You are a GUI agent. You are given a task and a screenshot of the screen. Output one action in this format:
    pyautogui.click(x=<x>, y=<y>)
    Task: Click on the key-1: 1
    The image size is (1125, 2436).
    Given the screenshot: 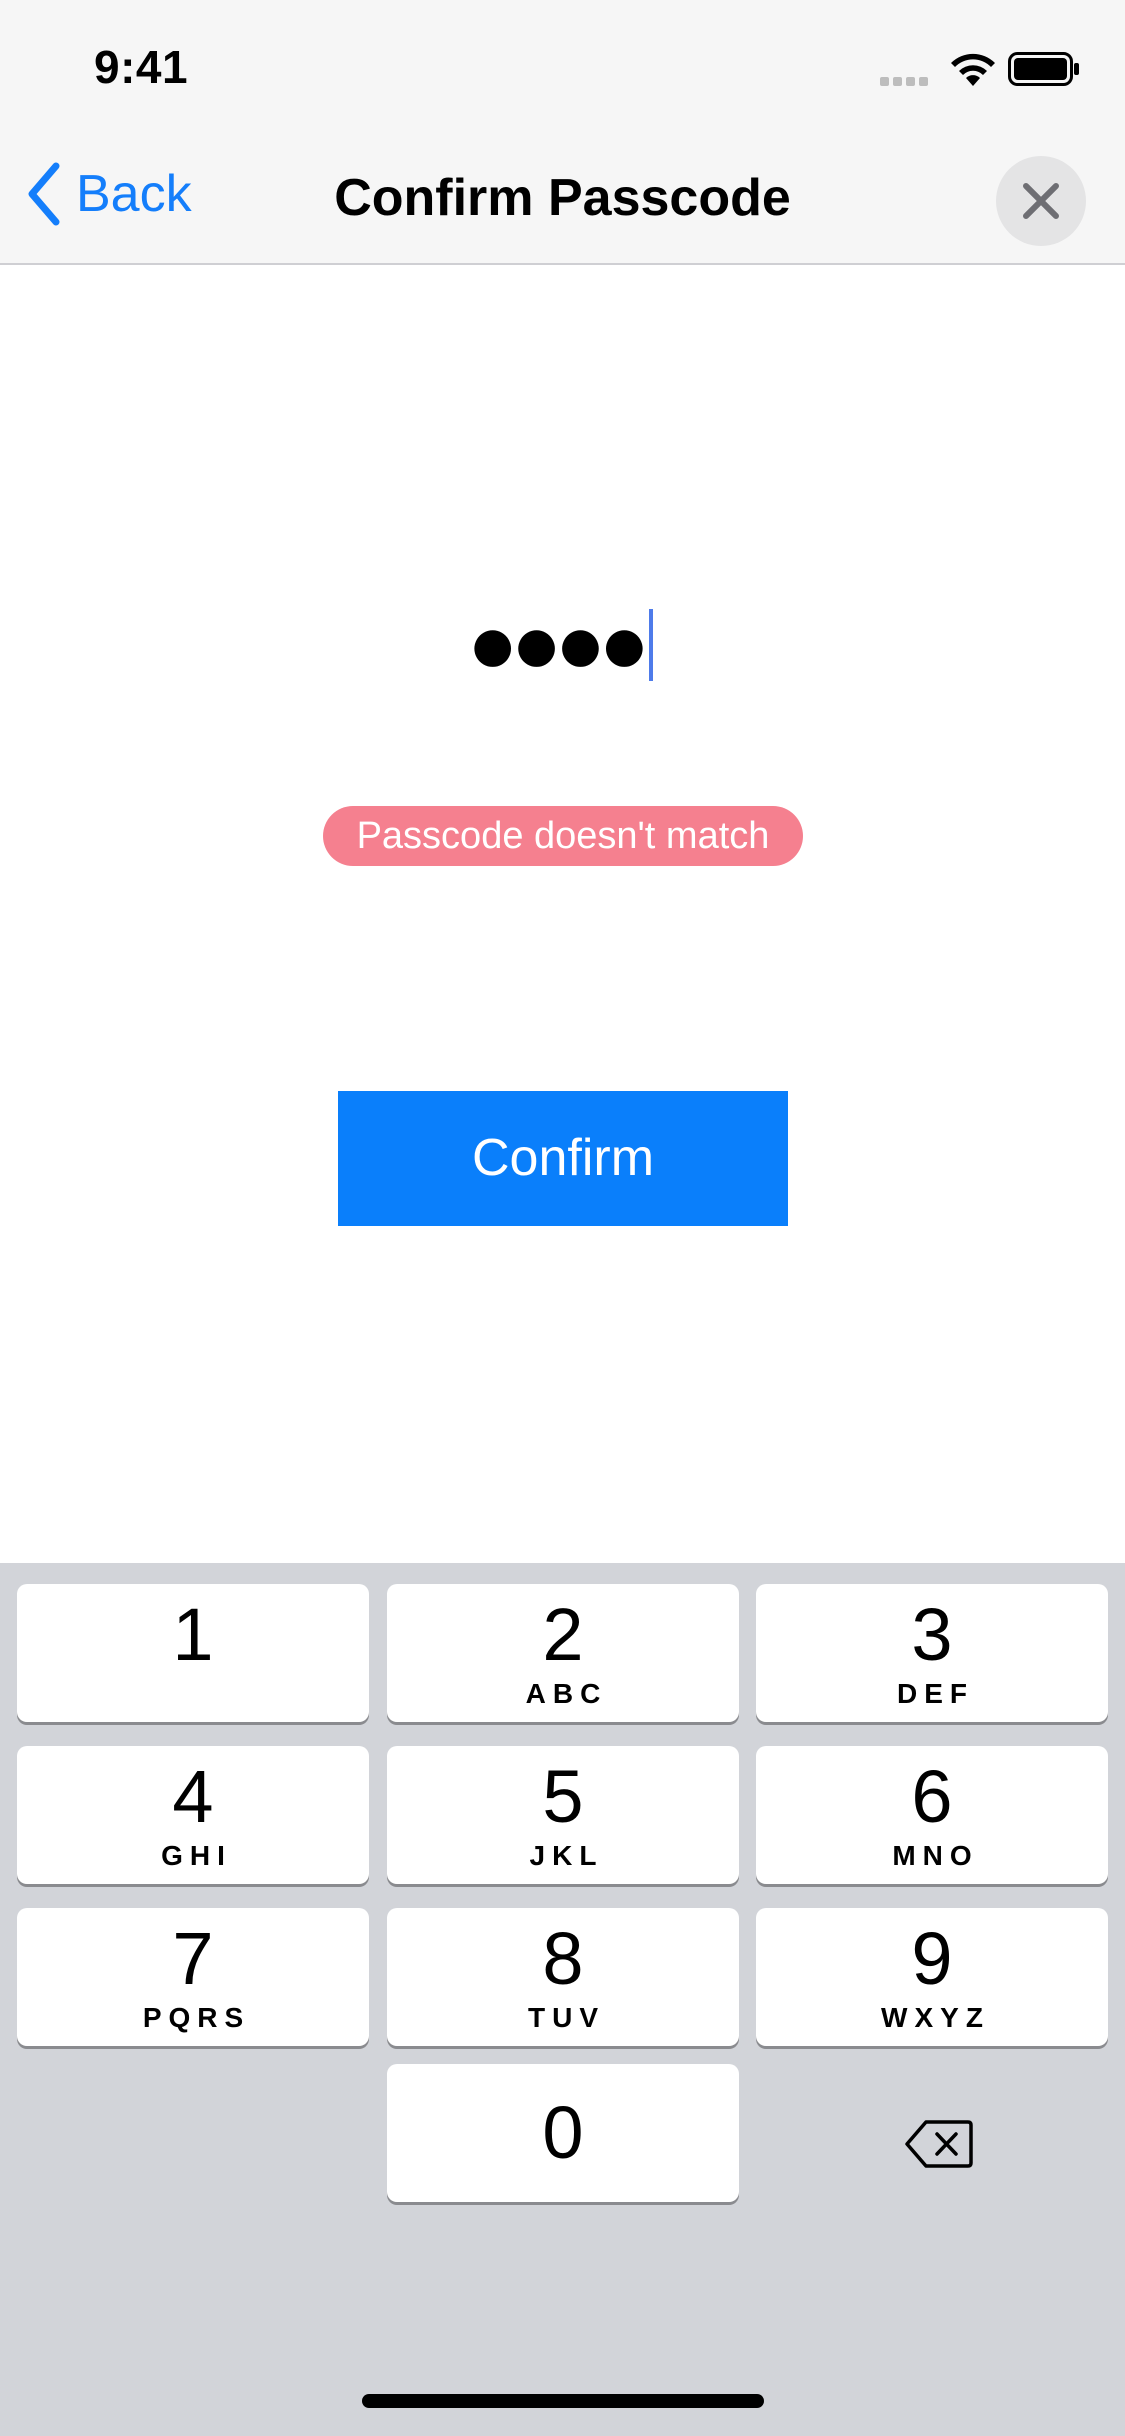 What is the action you would take?
    pyautogui.click(x=193, y=1653)
    